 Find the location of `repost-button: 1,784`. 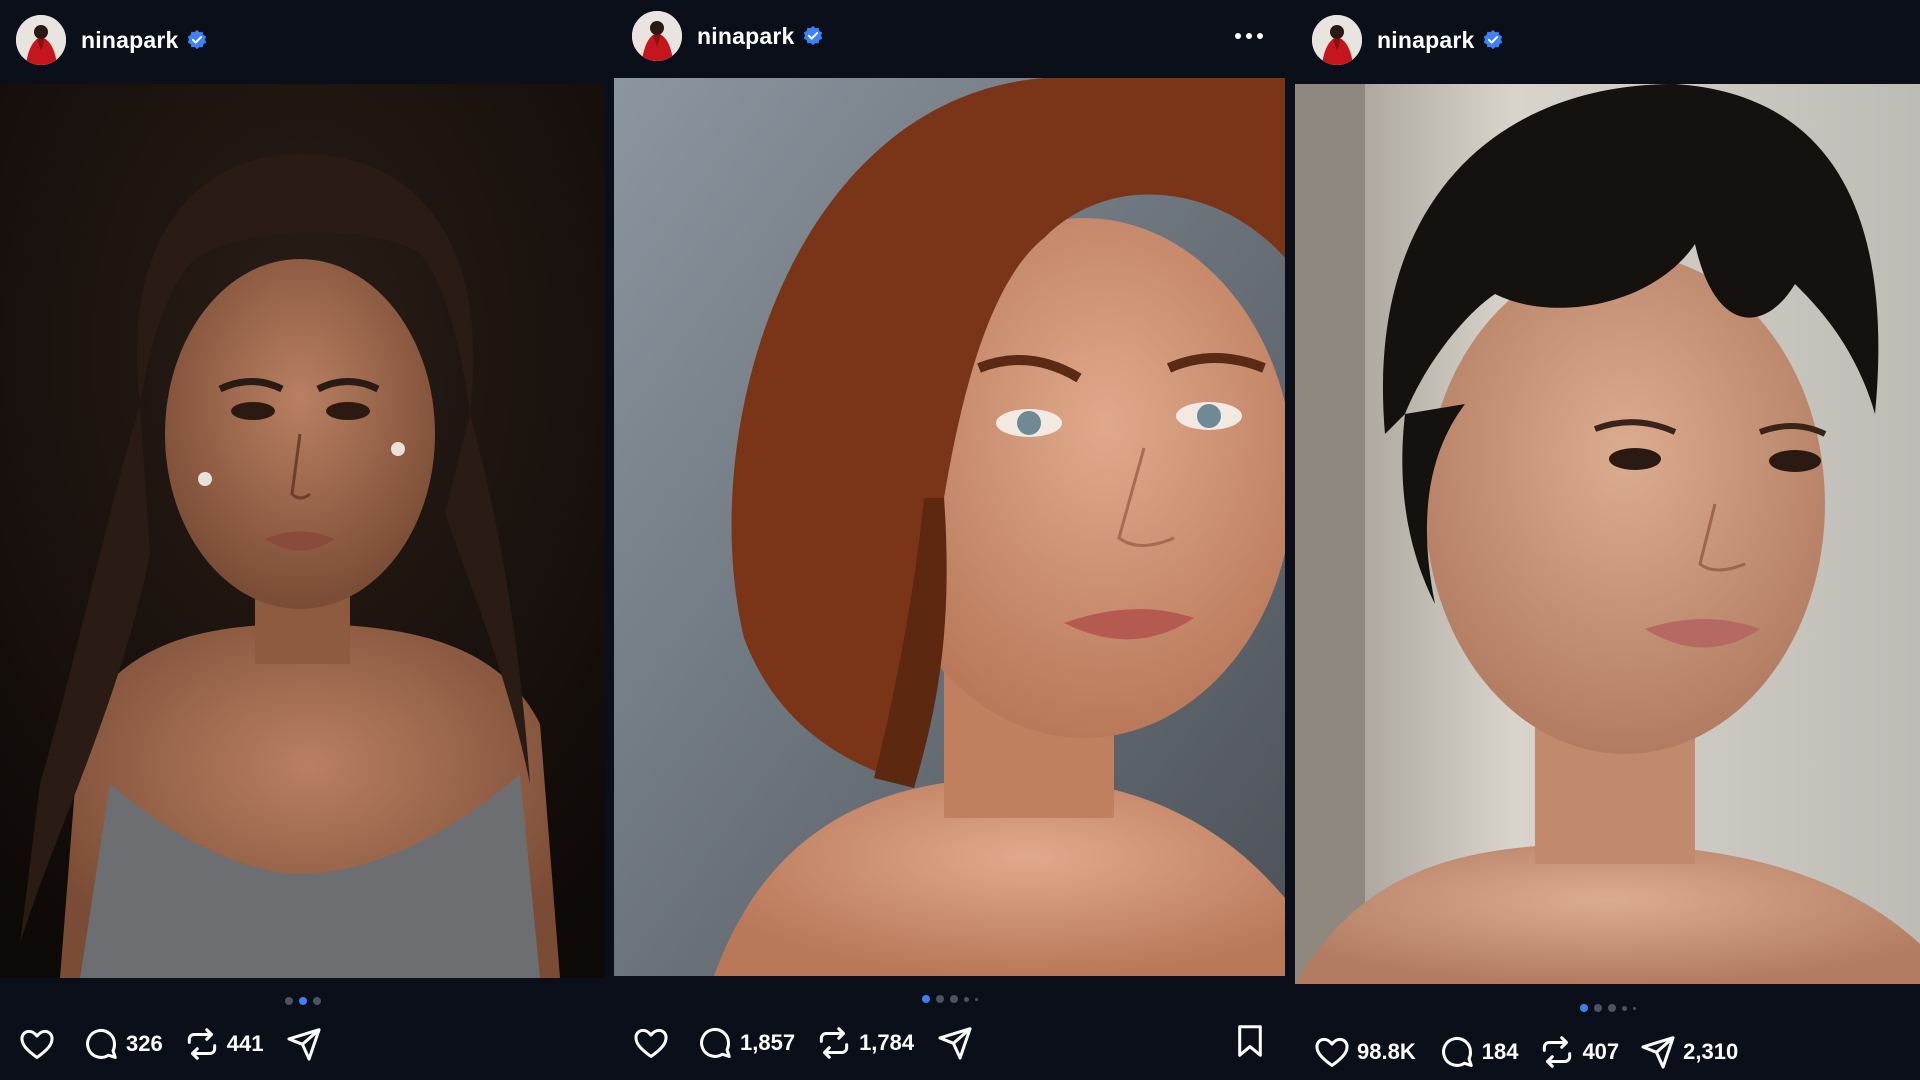

repost-button: 1,784 is located at coordinates (864, 1043).